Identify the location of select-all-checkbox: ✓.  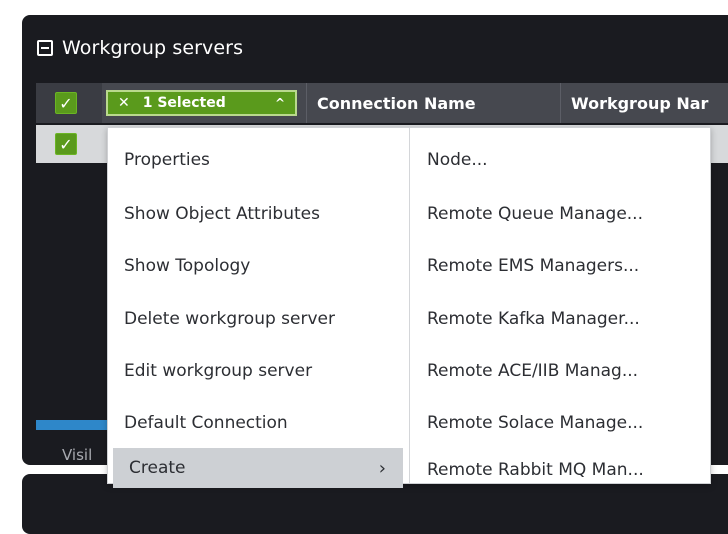
(66, 103).